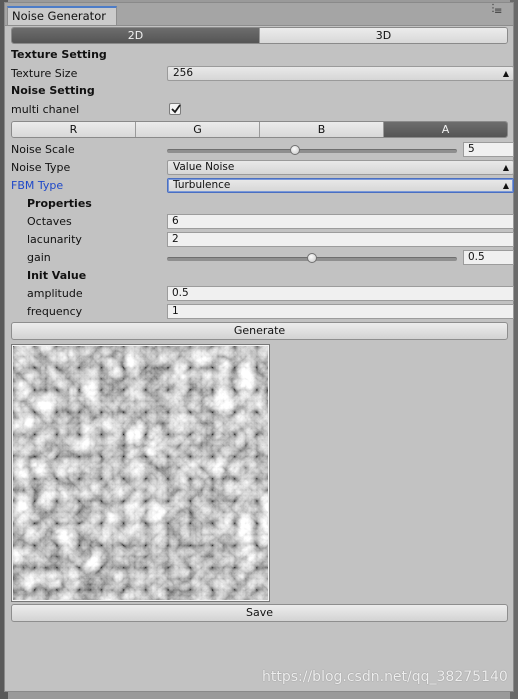 The height and width of the screenshot is (699, 518). What do you see at coordinates (41, 167) in the screenshot?
I see `noise-type-label: Noise Type` at bounding box center [41, 167].